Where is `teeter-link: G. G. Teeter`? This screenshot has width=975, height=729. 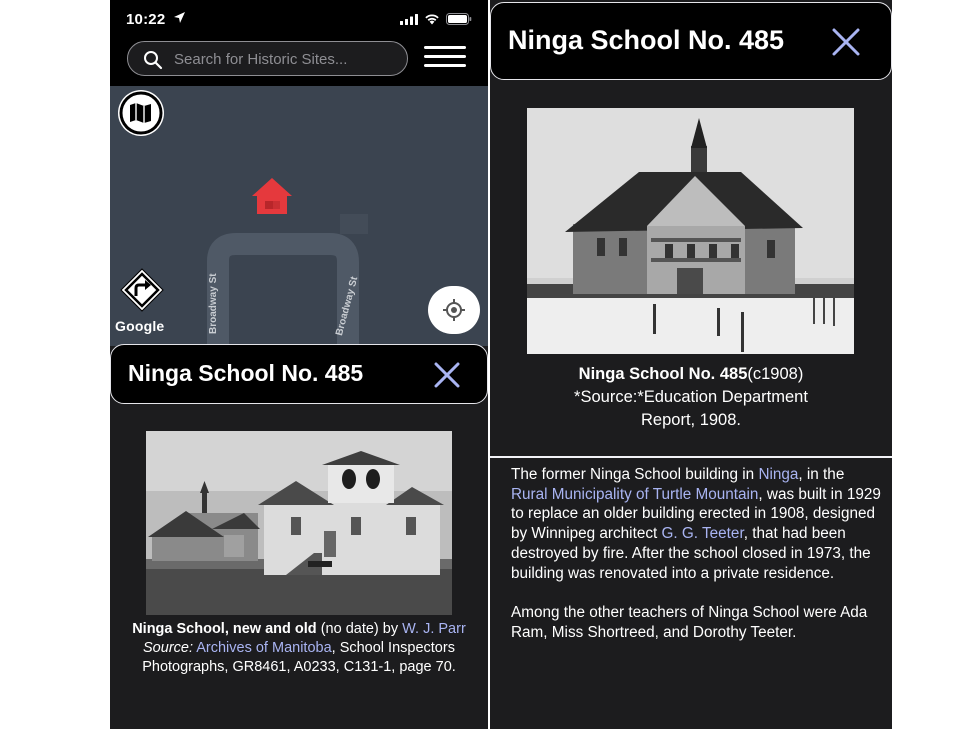 teeter-link: G. G. Teeter is located at coordinates (703, 533).